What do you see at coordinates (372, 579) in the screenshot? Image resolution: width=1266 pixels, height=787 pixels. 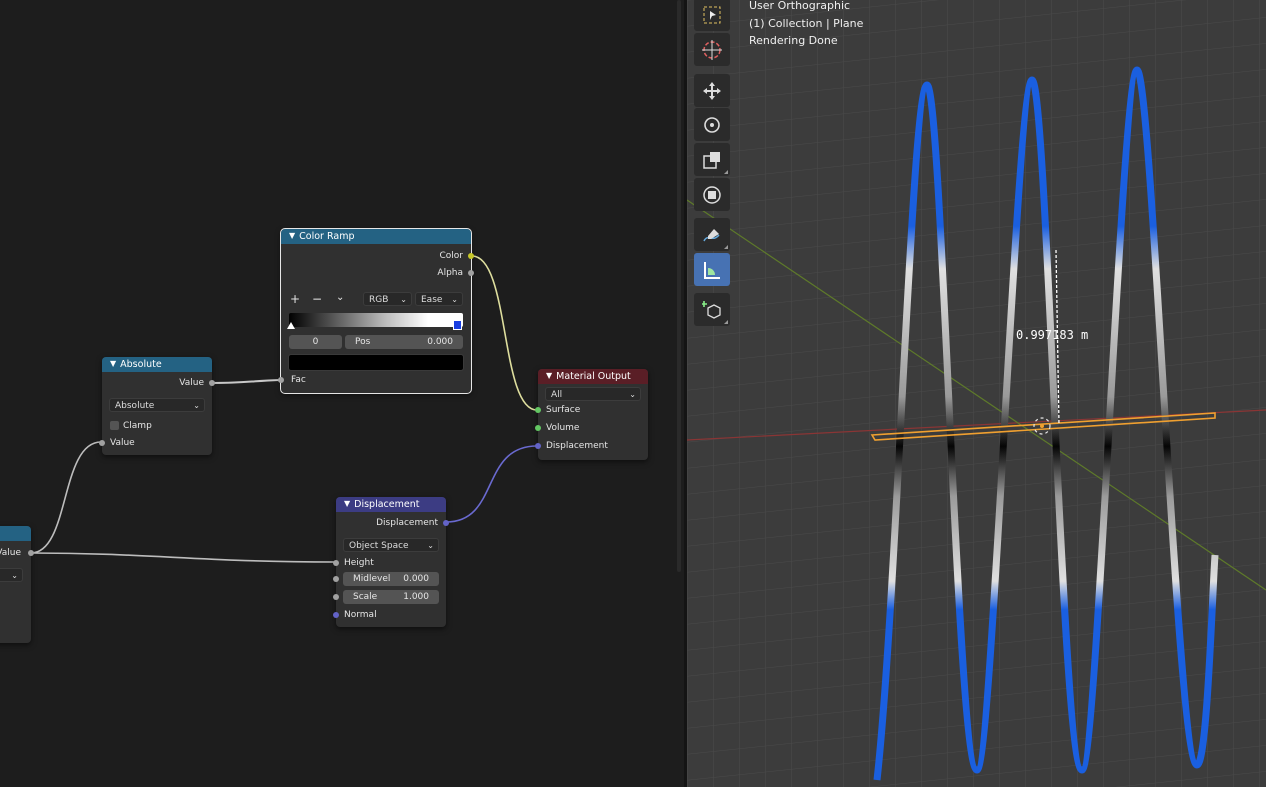 I see `midlevel-label: Midlevel` at bounding box center [372, 579].